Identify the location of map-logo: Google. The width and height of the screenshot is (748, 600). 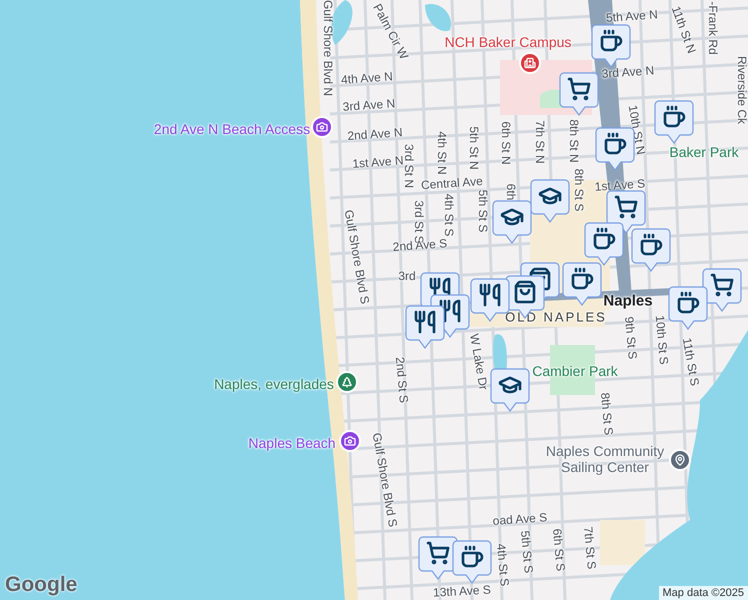
(41, 585).